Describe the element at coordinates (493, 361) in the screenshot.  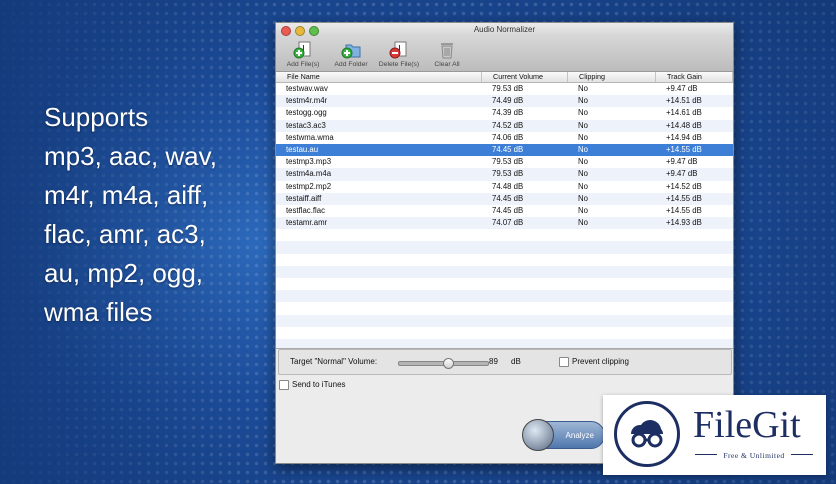
I see `volume-value: 89` at that location.